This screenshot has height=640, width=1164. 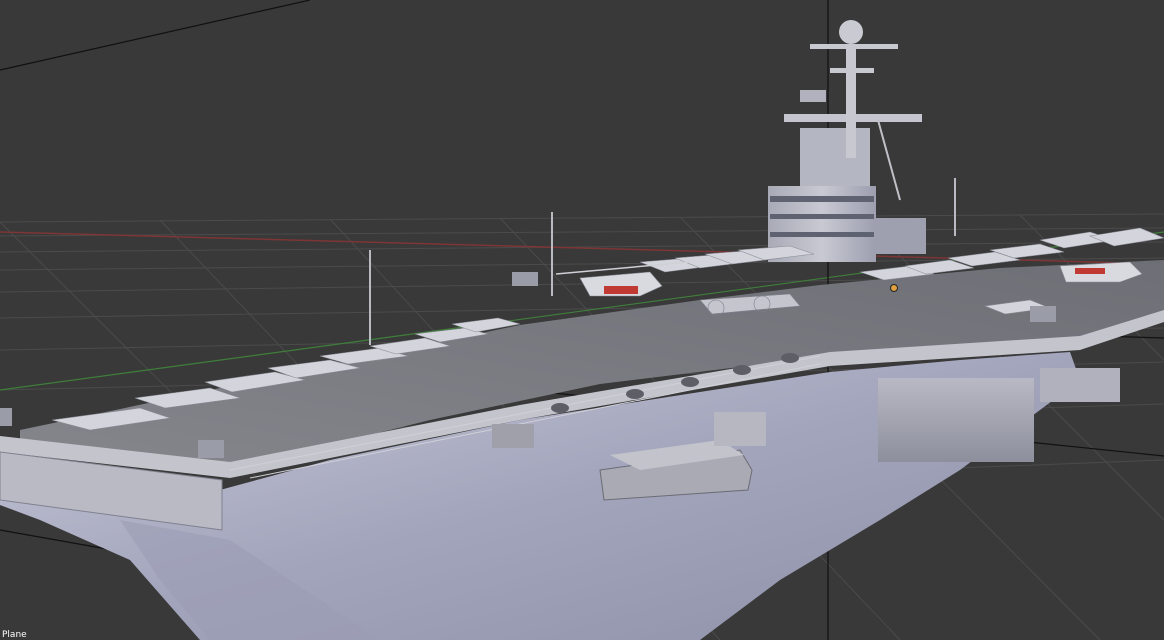 What do you see at coordinates (894, 288) in the screenshot?
I see `origin-dot-icon` at bounding box center [894, 288].